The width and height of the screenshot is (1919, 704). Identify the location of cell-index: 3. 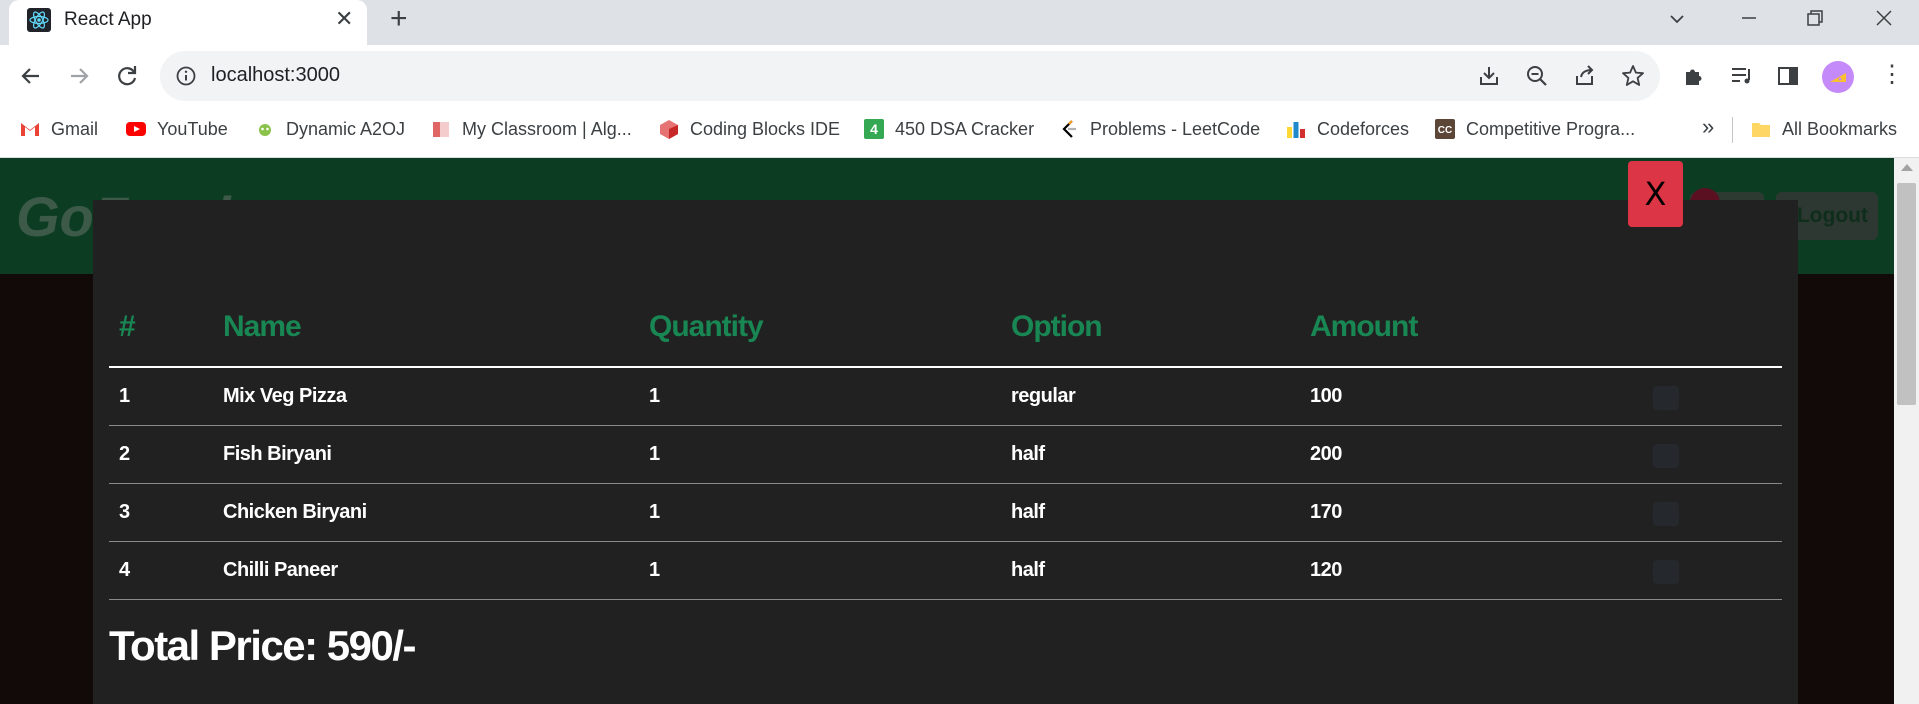
(124, 512).